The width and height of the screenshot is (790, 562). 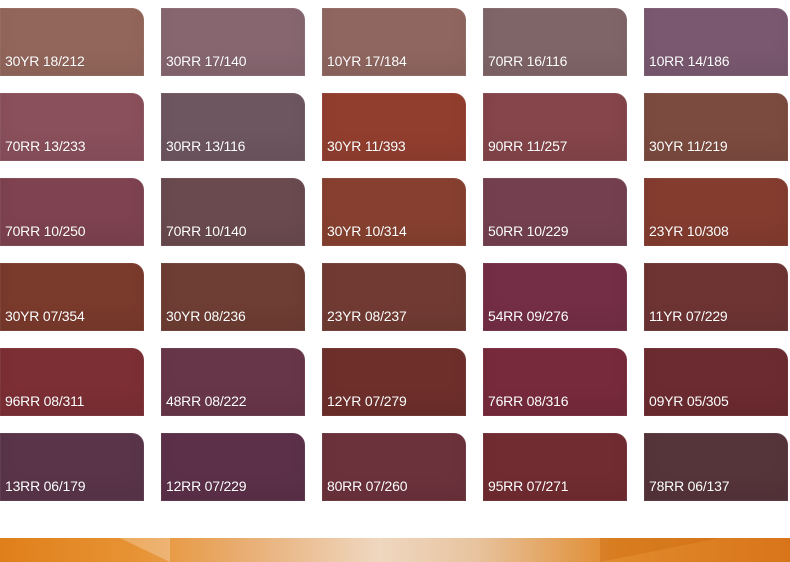 I want to click on swatch-code-label: 09YR 05/305, so click(x=689, y=401).